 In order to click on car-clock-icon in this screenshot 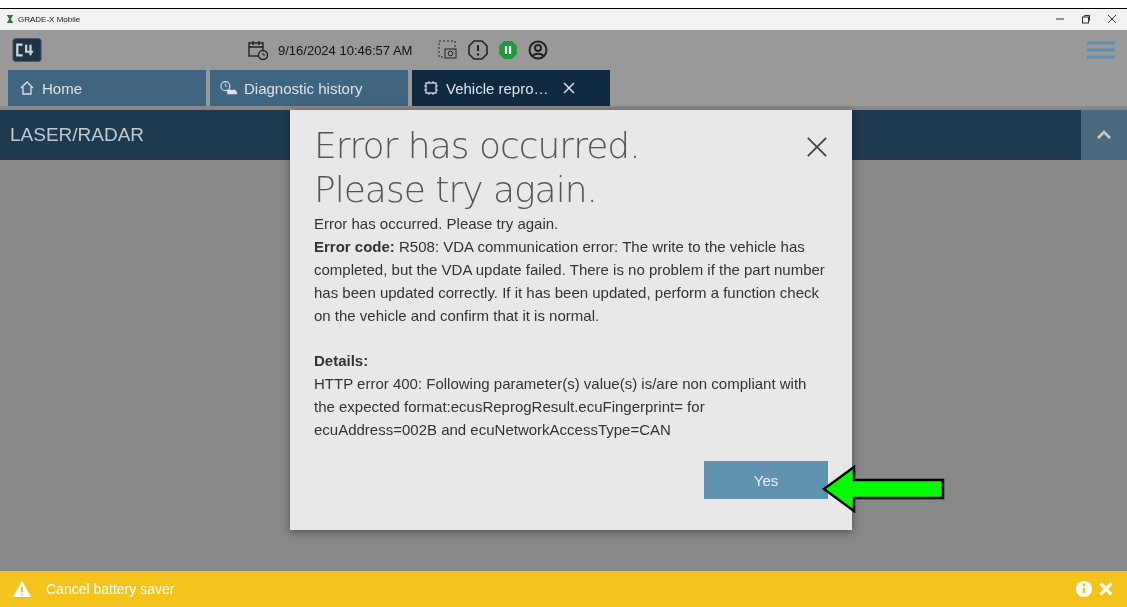, I will do `click(229, 88)`.